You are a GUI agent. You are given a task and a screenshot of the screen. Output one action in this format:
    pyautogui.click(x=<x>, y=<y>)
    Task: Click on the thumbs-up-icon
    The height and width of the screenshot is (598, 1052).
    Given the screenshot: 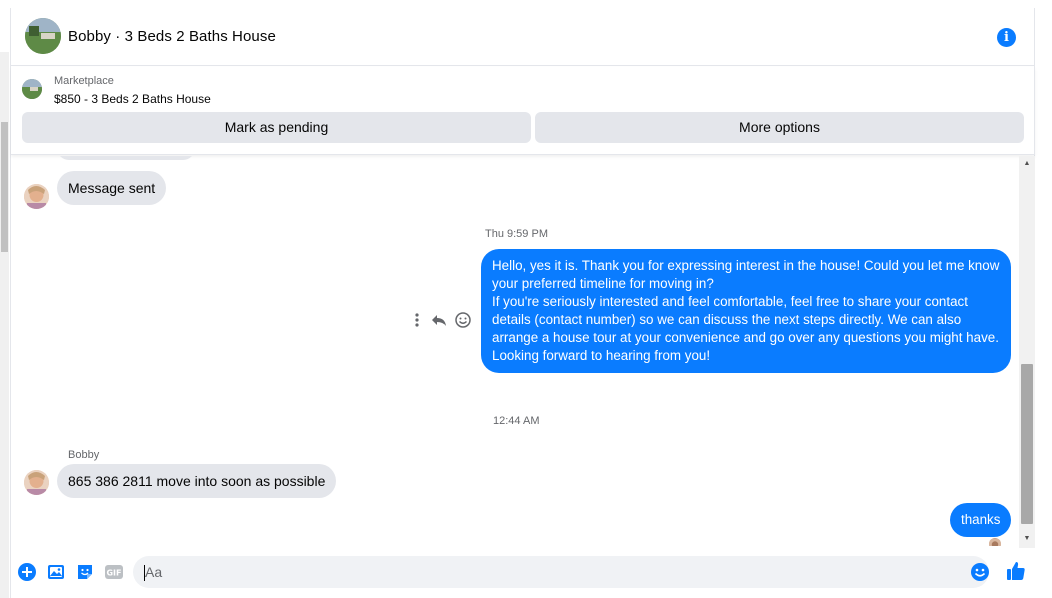 What is the action you would take?
    pyautogui.click(x=1016, y=571)
    